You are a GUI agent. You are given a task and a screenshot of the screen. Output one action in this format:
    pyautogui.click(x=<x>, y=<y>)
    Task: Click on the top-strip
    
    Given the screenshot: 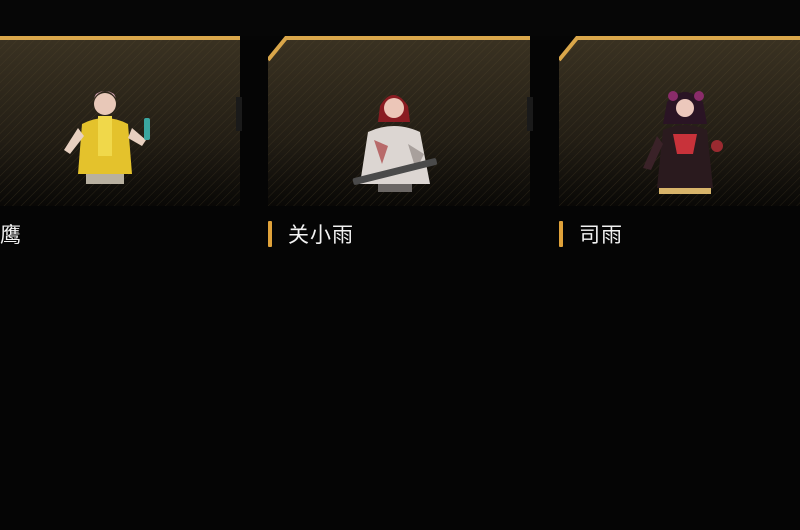 What is the action you would take?
    pyautogui.click(x=400, y=18)
    